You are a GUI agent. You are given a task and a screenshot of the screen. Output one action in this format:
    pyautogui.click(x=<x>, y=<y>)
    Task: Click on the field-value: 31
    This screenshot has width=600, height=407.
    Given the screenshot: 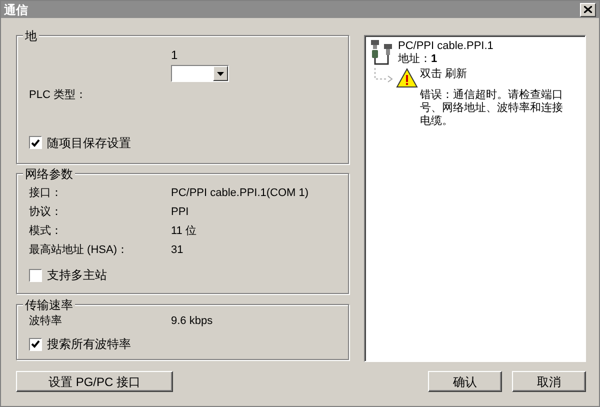 What is the action you would take?
    pyautogui.click(x=177, y=250)
    